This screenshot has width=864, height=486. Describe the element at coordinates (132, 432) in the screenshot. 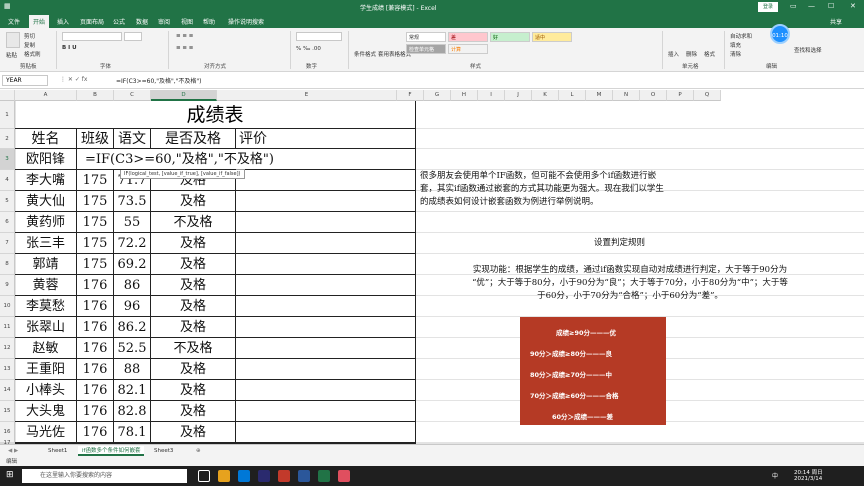

I see `cell-score: 78.1` at that location.